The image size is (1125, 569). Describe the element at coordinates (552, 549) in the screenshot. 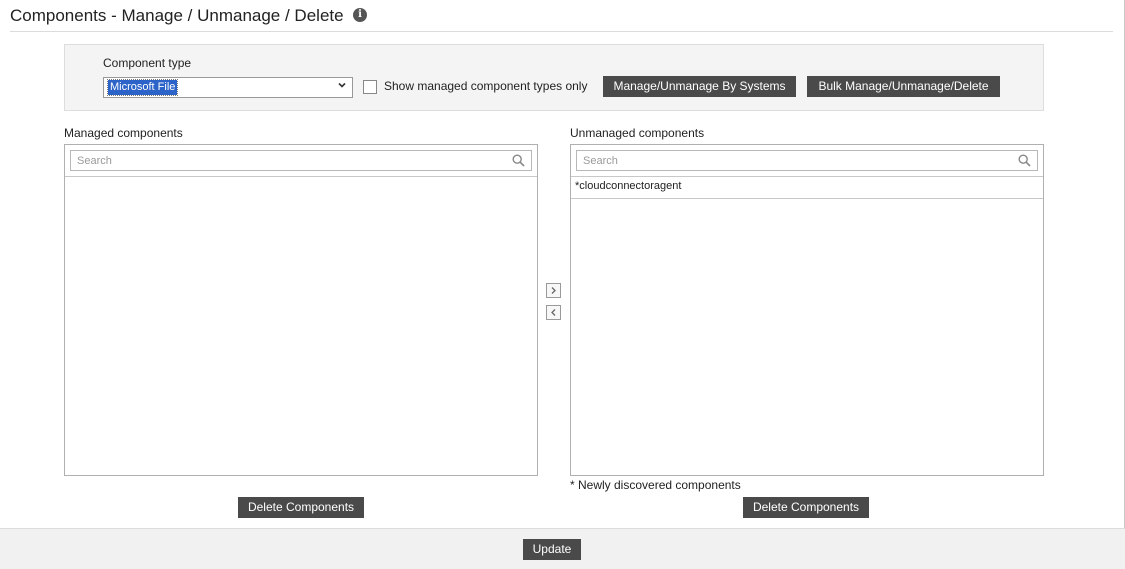

I see `update-button: Update` at that location.